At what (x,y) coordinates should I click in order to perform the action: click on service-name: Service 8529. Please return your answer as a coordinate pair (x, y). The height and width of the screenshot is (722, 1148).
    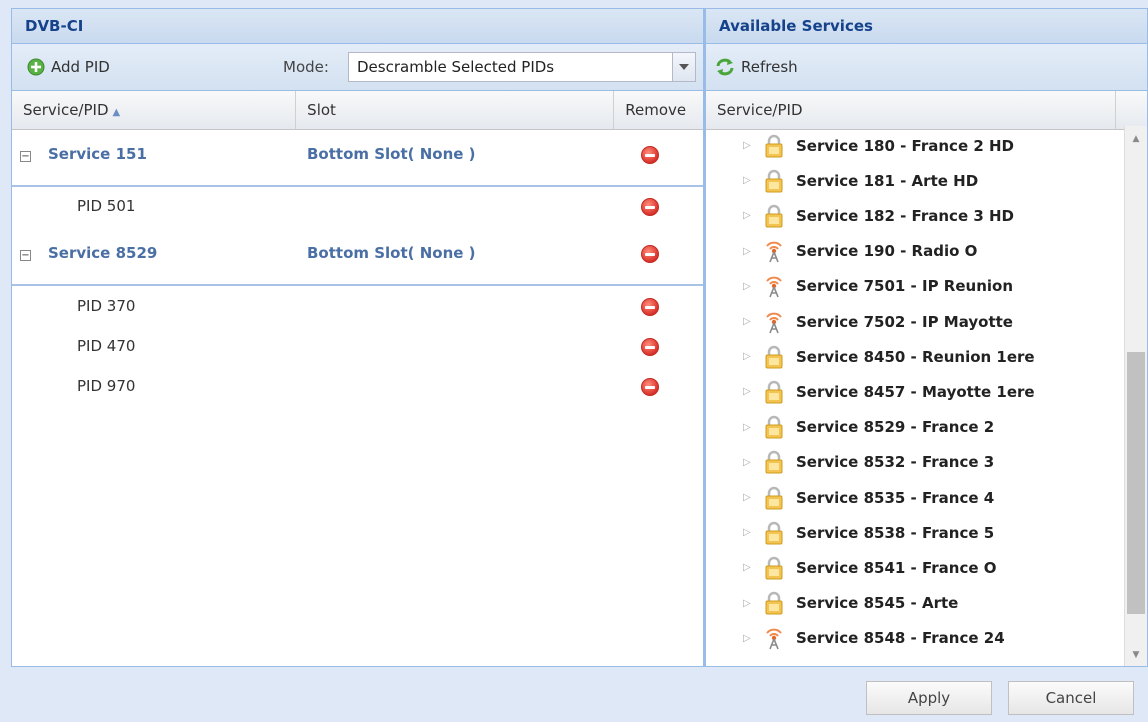
    Looking at the image, I should click on (103, 253).